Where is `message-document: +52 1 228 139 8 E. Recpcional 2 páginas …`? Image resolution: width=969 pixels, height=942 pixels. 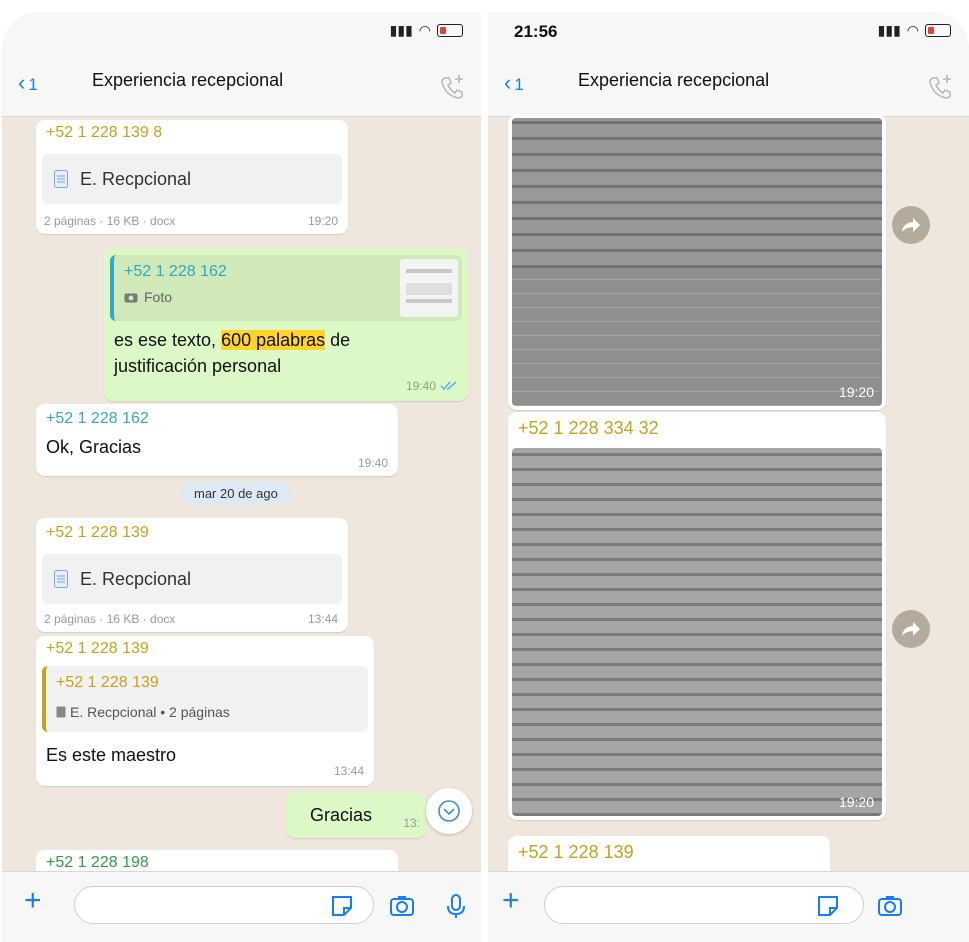 message-document: +52 1 228 139 8 E. Recpcional 2 páginas … is located at coordinates (192, 177).